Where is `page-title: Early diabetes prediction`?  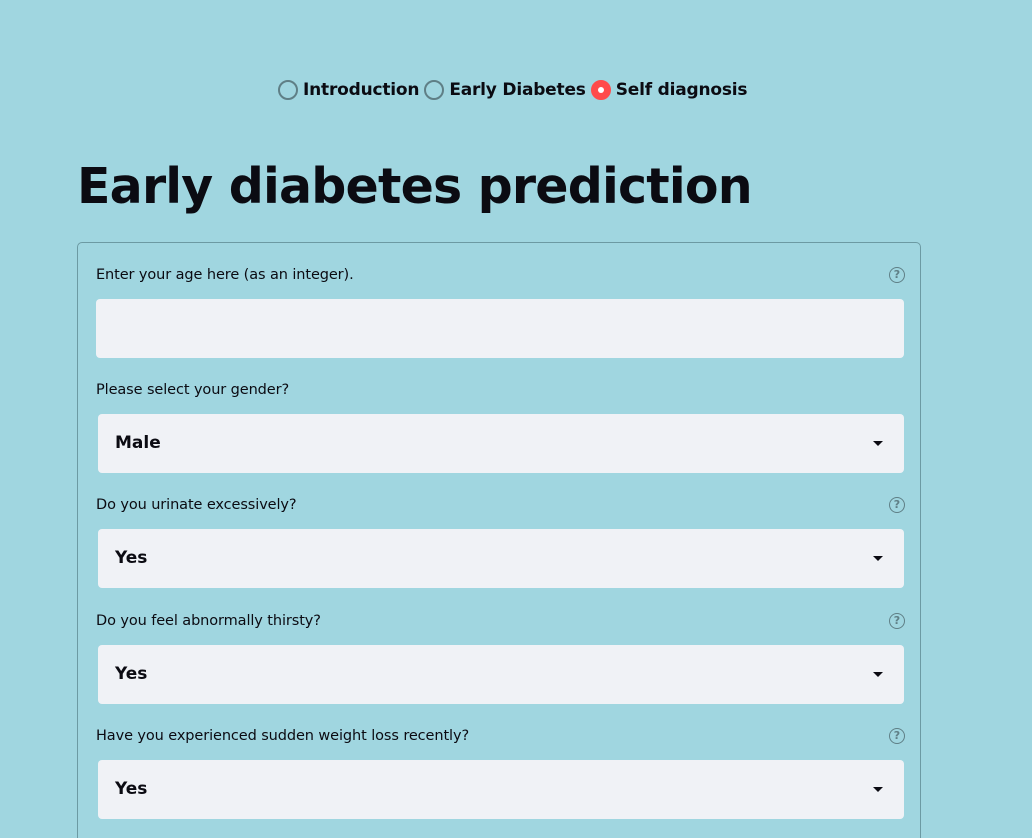
page-title: Early diabetes prediction is located at coordinates (415, 186).